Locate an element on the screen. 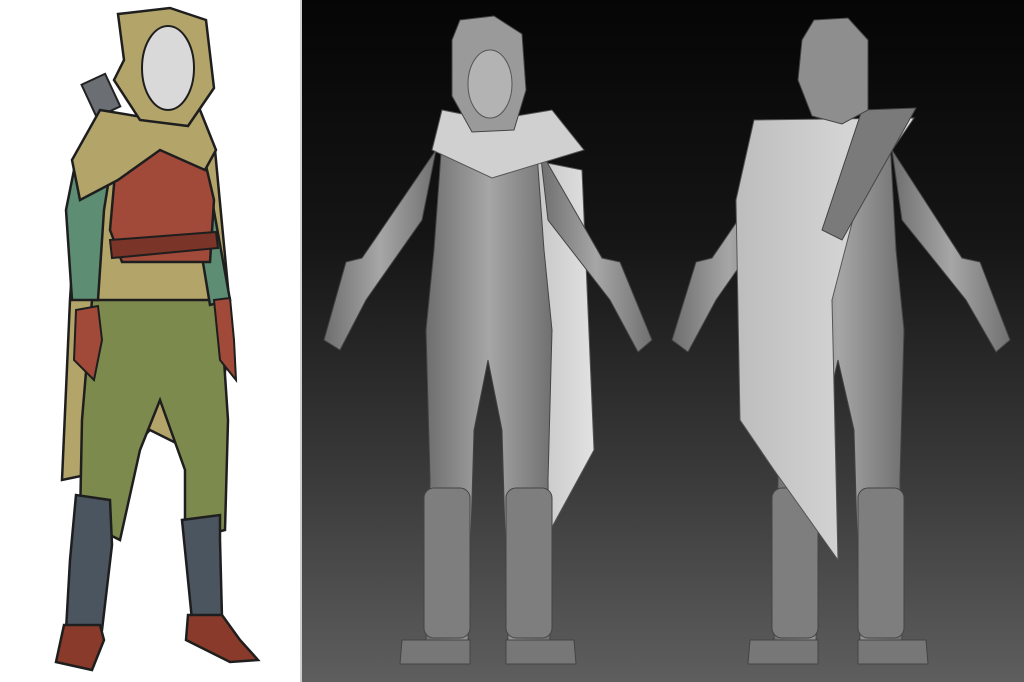 The image size is (1024, 682). back-right-boot is located at coordinates (881, 563).